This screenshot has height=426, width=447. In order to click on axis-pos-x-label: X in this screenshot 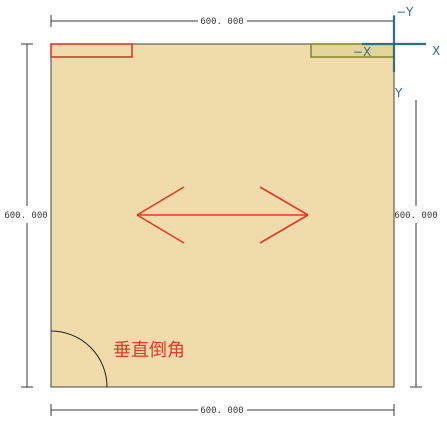, I will do `click(436, 51)`.